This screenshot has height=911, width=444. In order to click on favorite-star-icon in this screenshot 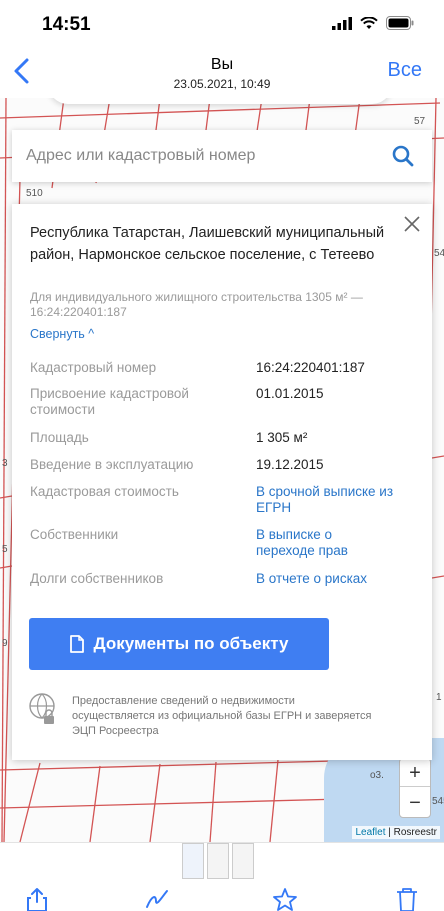, I will do `click(285, 899)`.